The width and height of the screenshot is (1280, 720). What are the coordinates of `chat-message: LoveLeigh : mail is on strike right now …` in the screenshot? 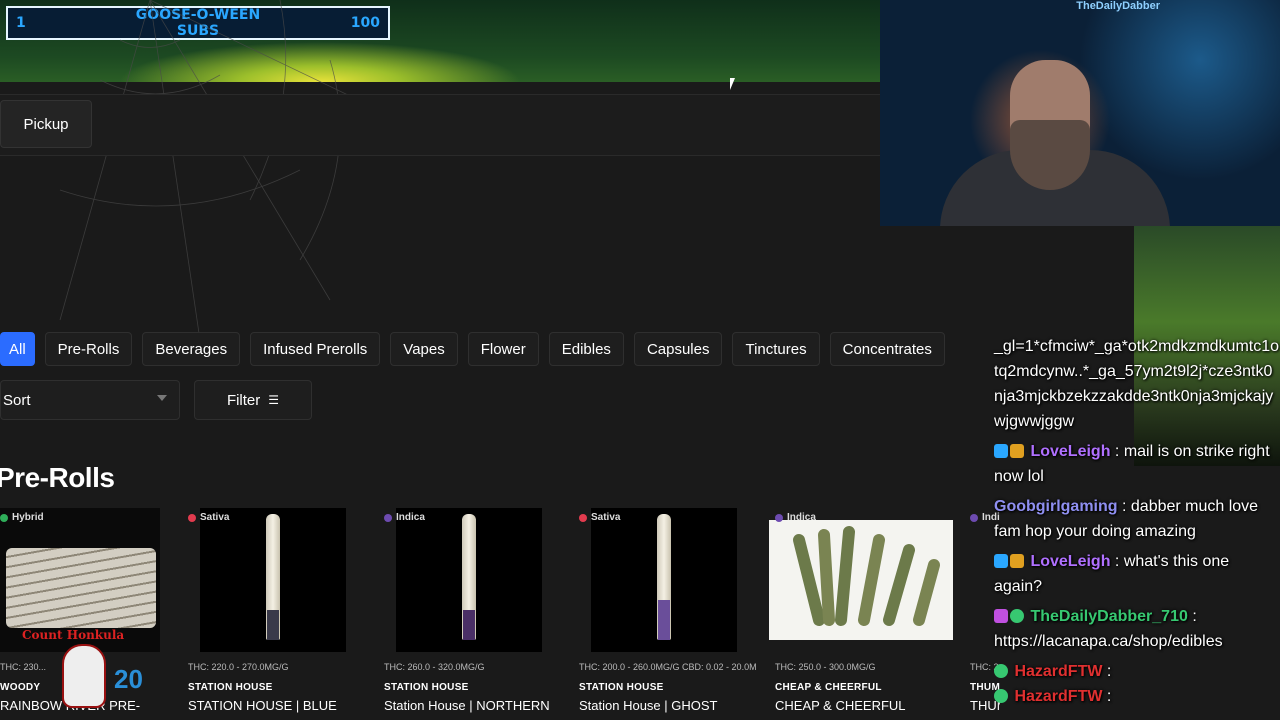 It's located at (1137, 464).